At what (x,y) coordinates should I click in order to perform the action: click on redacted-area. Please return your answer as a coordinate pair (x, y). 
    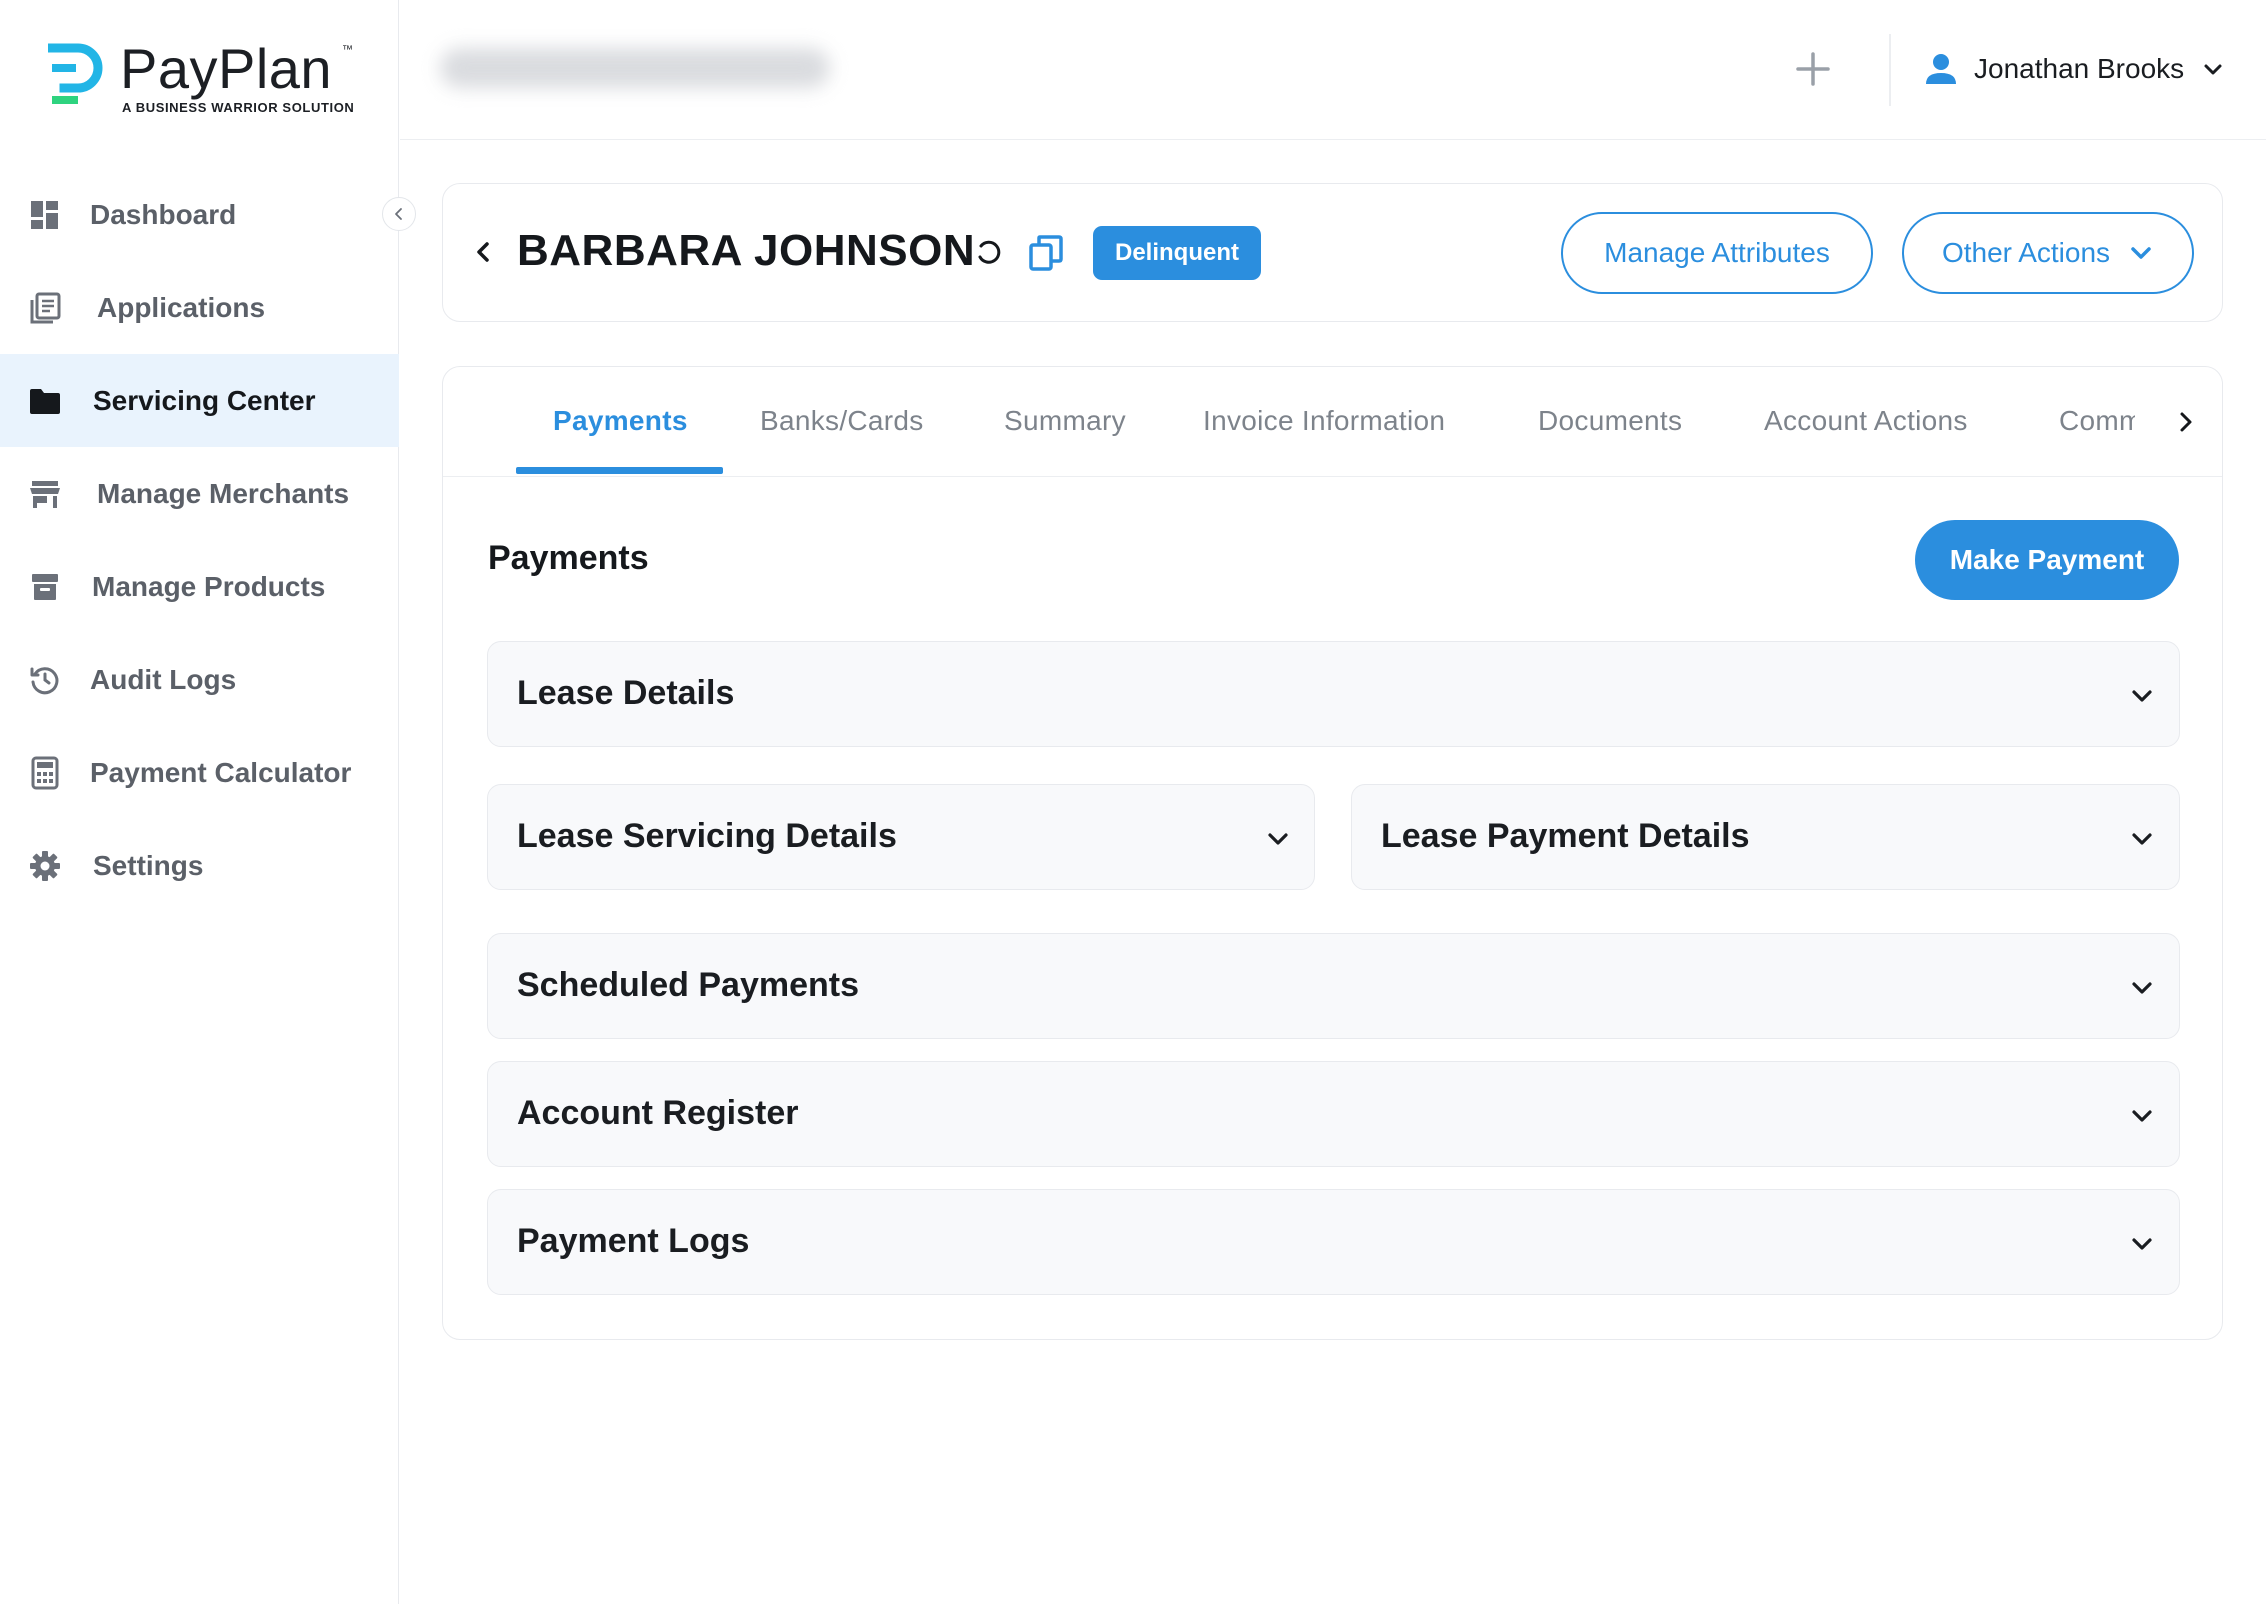
    Looking at the image, I should click on (635, 68).